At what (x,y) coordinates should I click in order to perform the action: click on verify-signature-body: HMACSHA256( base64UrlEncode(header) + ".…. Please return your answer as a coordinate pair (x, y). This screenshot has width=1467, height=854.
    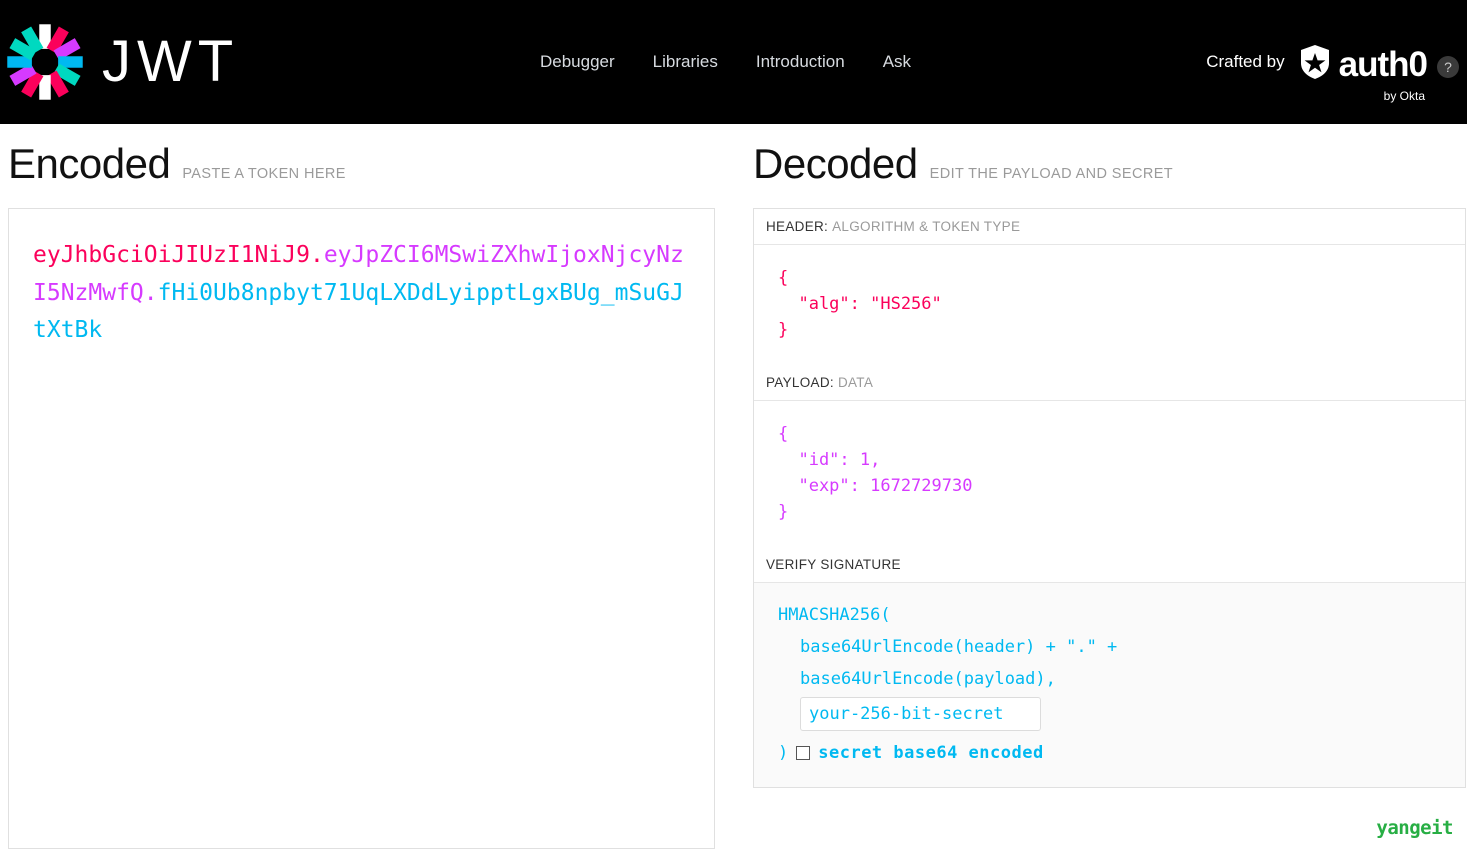
    Looking at the image, I should click on (1109, 685).